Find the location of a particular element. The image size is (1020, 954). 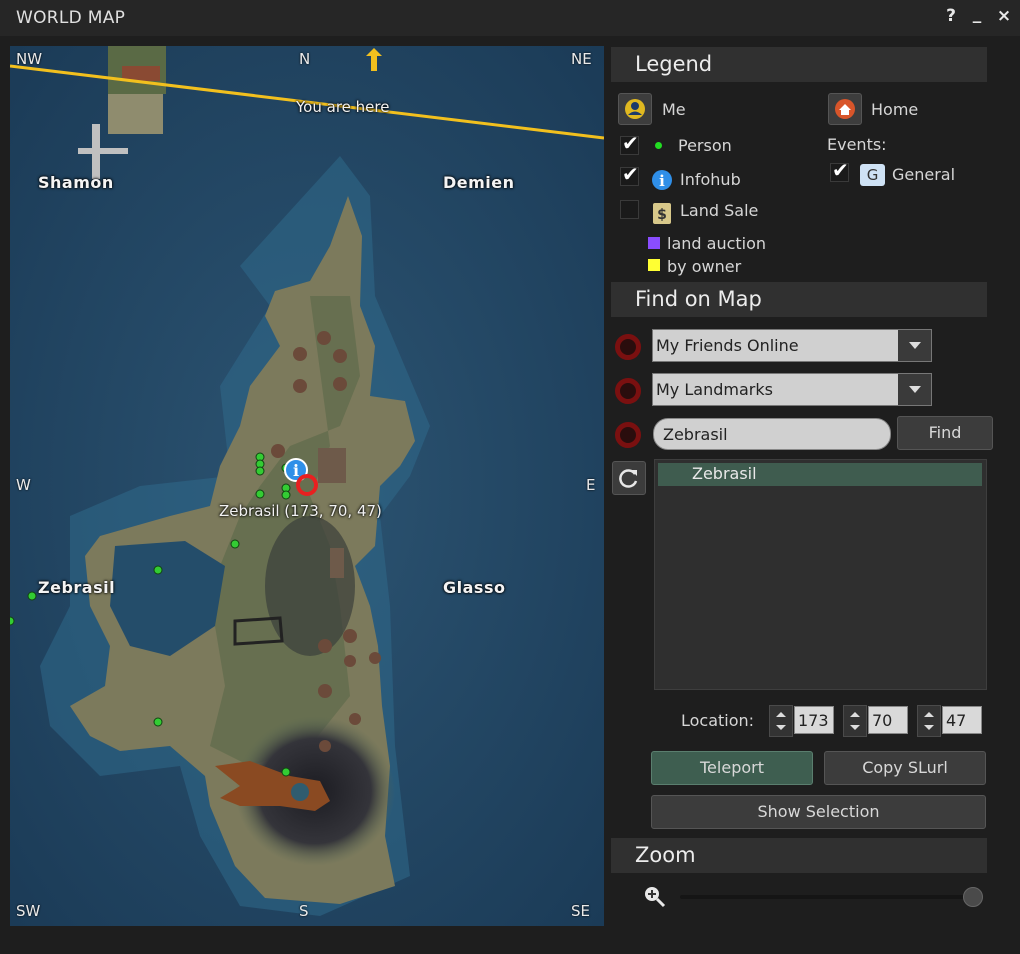

by-owner-swatch is located at coordinates (654, 265).